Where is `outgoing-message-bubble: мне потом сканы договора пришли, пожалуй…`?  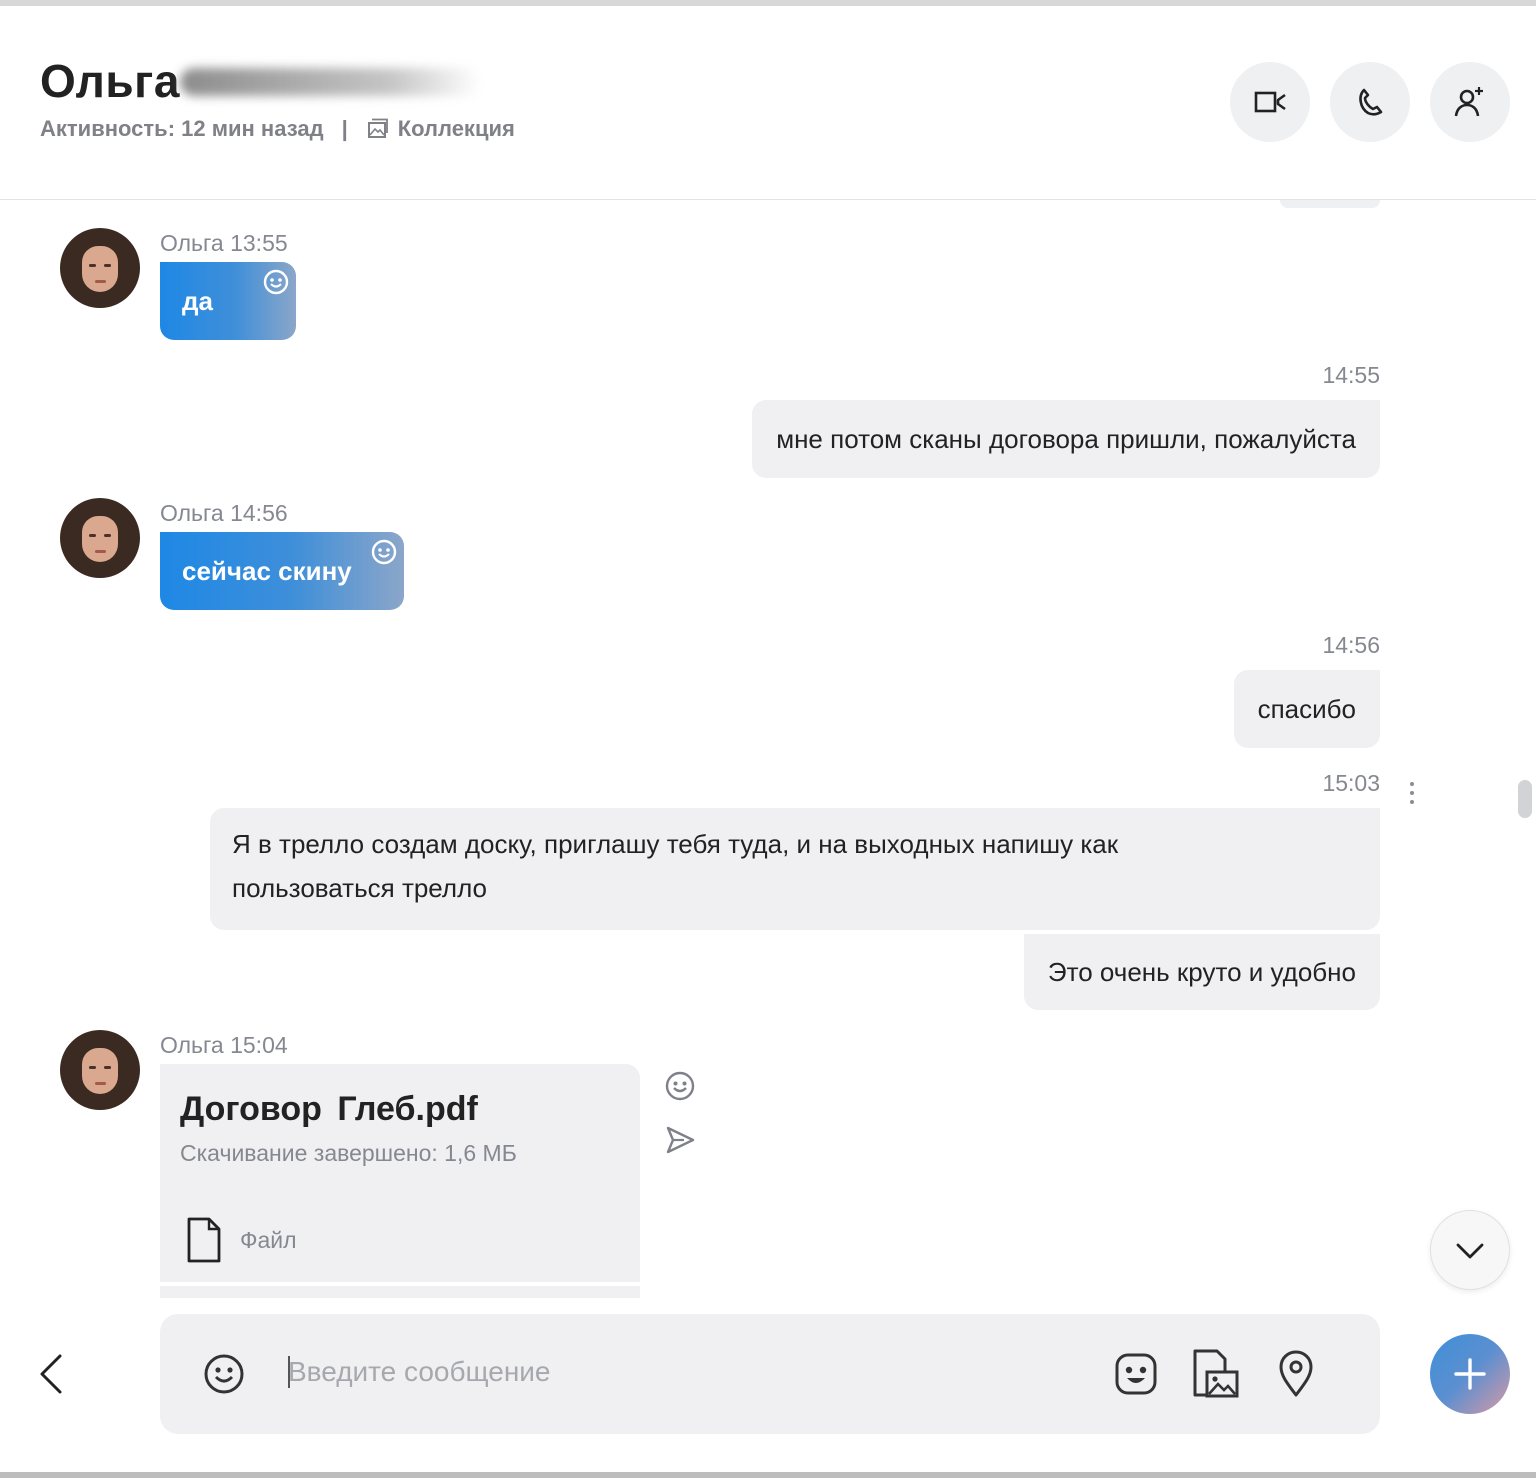
outgoing-message-bubble: мне потом сканы договора пришли, пожалуй… is located at coordinates (1066, 439).